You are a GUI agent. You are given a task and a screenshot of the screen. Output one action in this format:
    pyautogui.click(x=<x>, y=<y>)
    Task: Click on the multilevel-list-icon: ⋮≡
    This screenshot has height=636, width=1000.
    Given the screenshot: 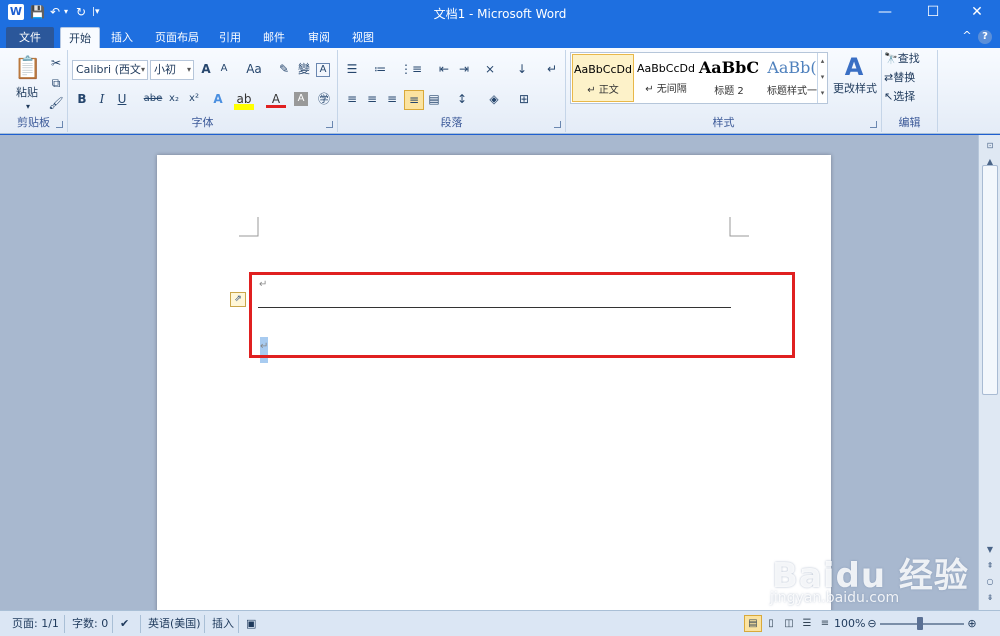 What is the action you would take?
    pyautogui.click(x=411, y=70)
    